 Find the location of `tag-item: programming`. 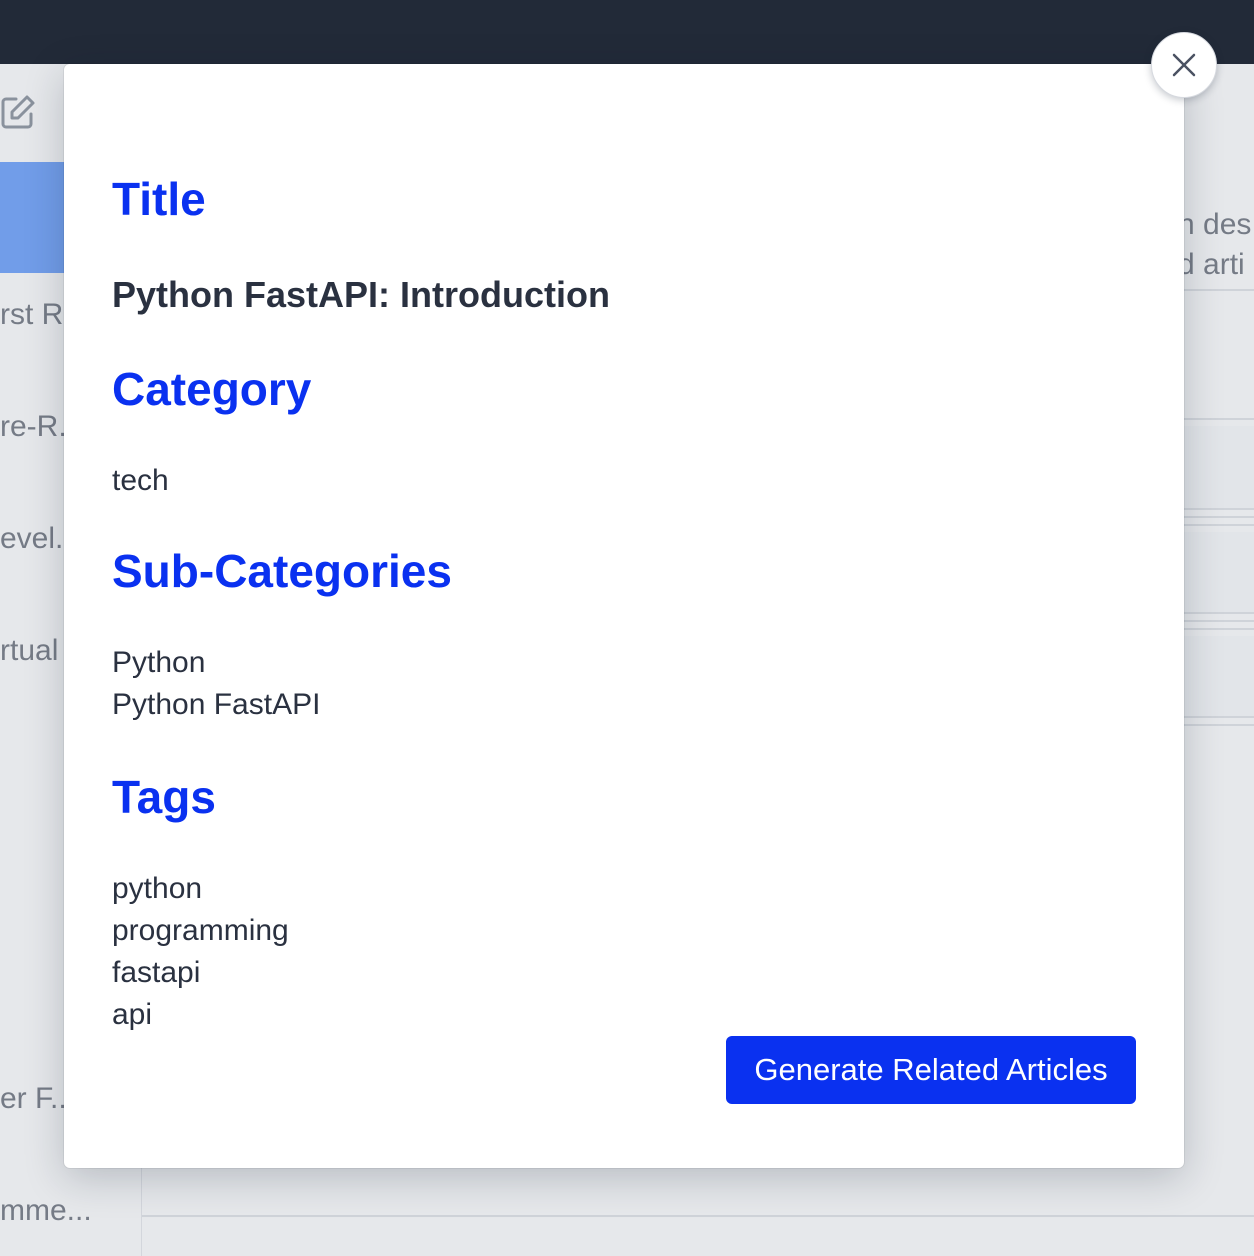

tag-item: programming is located at coordinates (200, 930).